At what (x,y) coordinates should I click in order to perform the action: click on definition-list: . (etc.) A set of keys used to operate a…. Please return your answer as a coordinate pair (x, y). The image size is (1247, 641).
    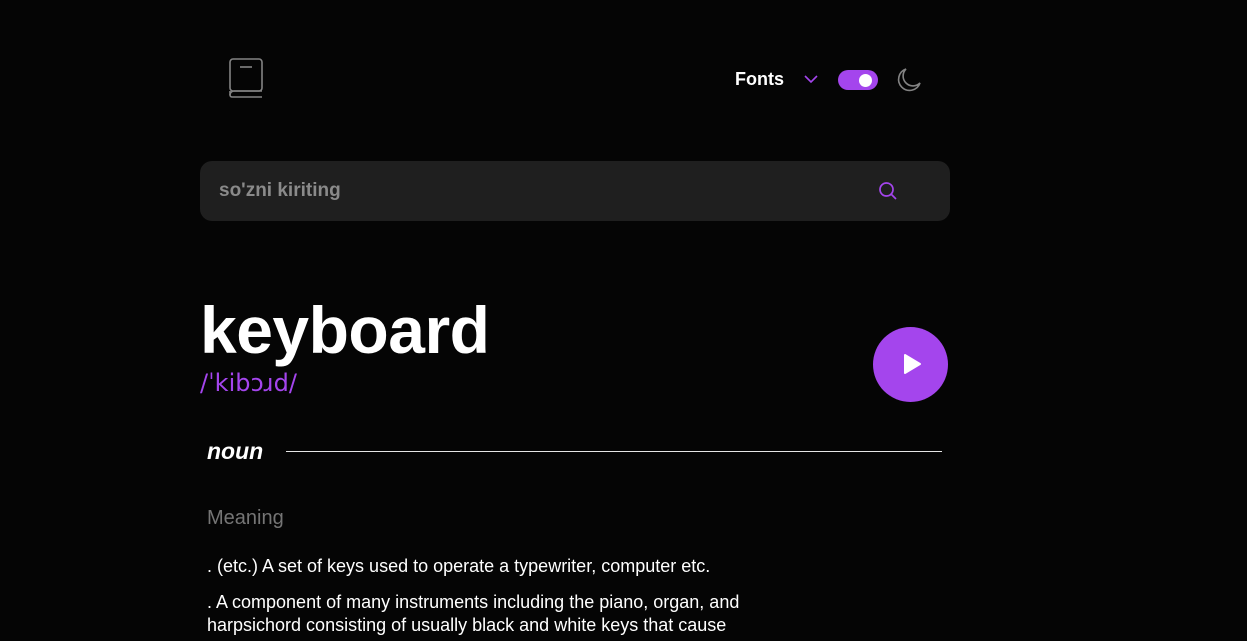
    Looking at the image, I should click on (507, 598).